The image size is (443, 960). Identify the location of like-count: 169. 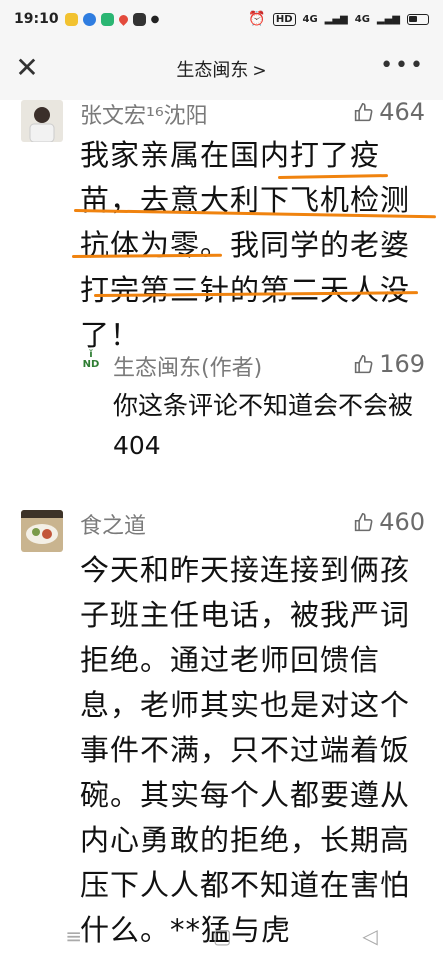
(402, 364).